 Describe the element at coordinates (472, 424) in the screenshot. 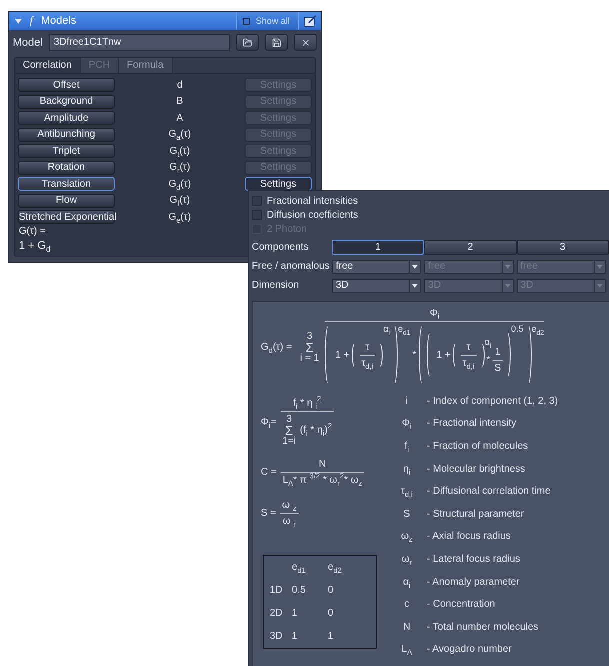

I see `legend-text: - Fractional intensity` at that location.